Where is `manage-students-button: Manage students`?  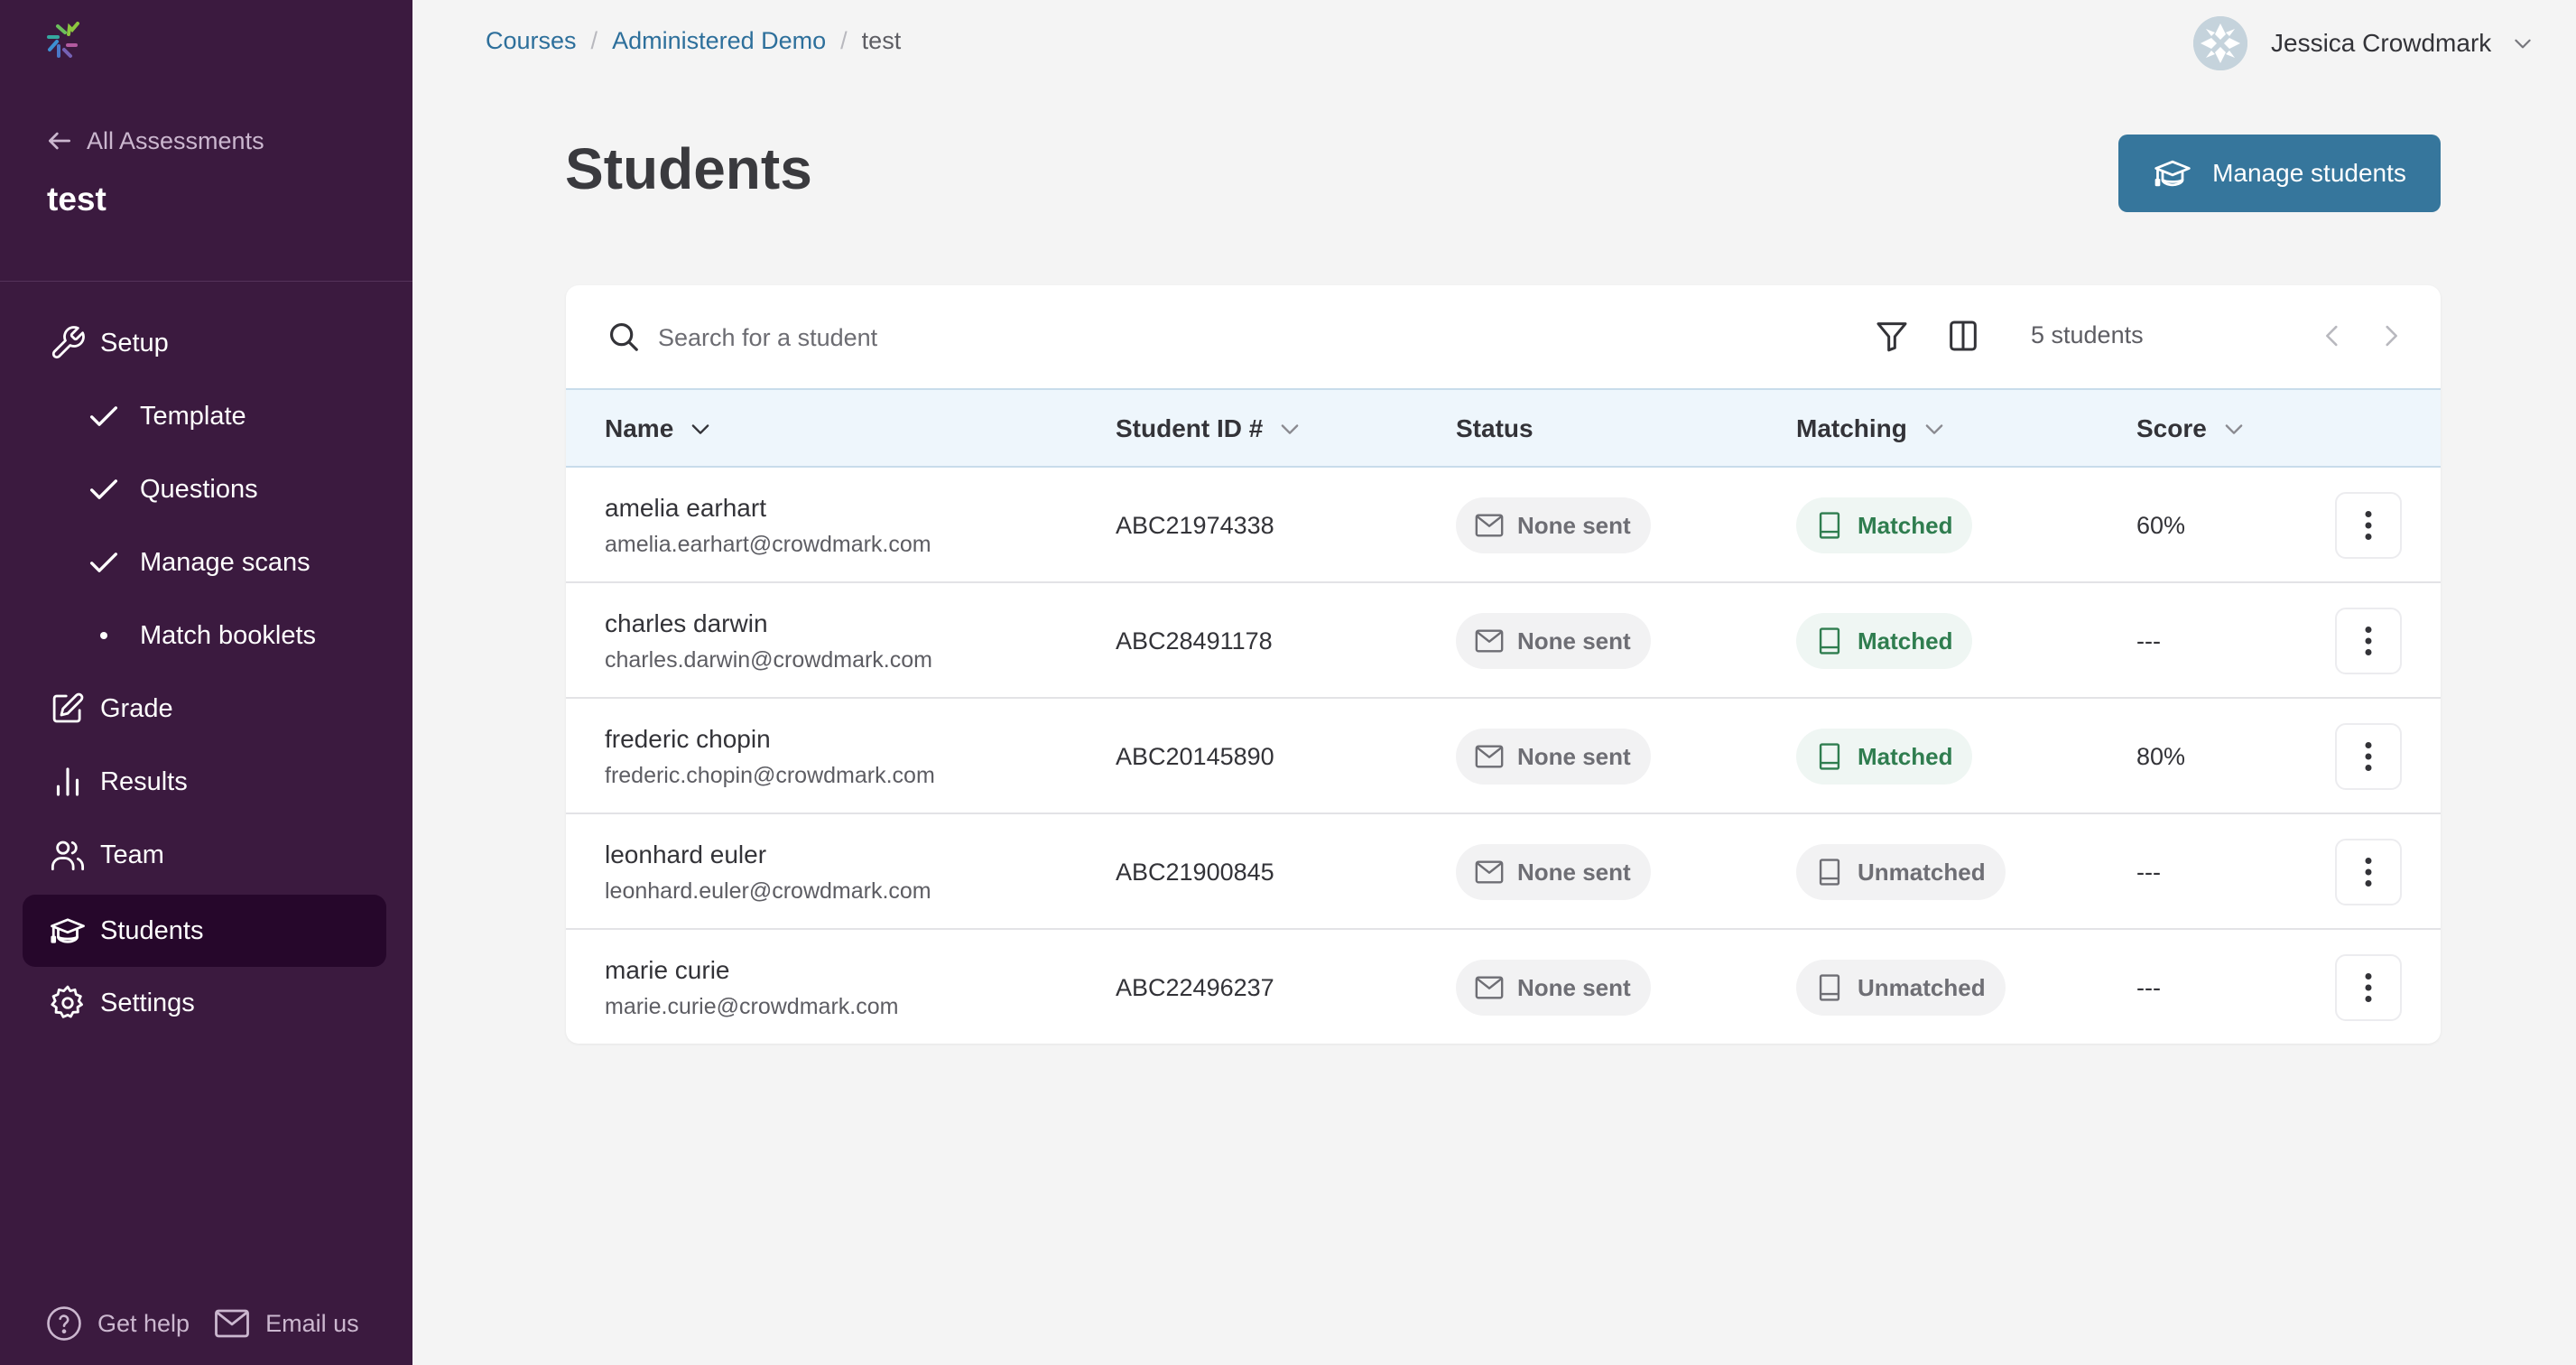 manage-students-button: Manage students is located at coordinates (2279, 174).